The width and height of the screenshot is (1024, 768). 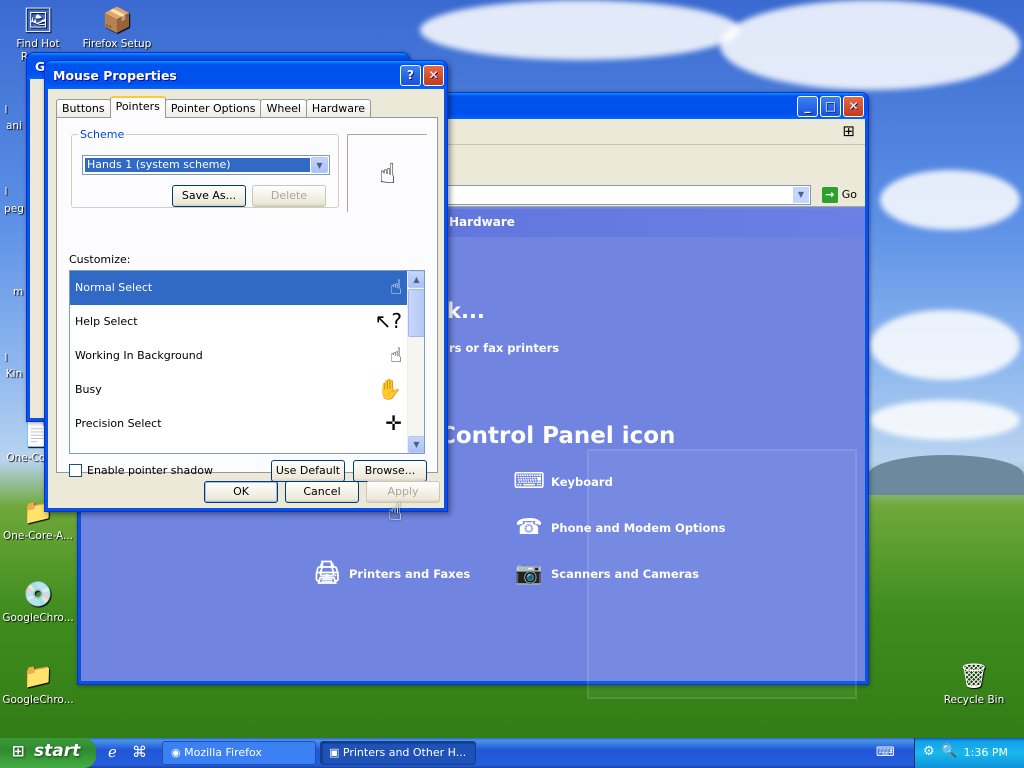 I want to click on folder-icon: 📁, so click(x=38, y=676).